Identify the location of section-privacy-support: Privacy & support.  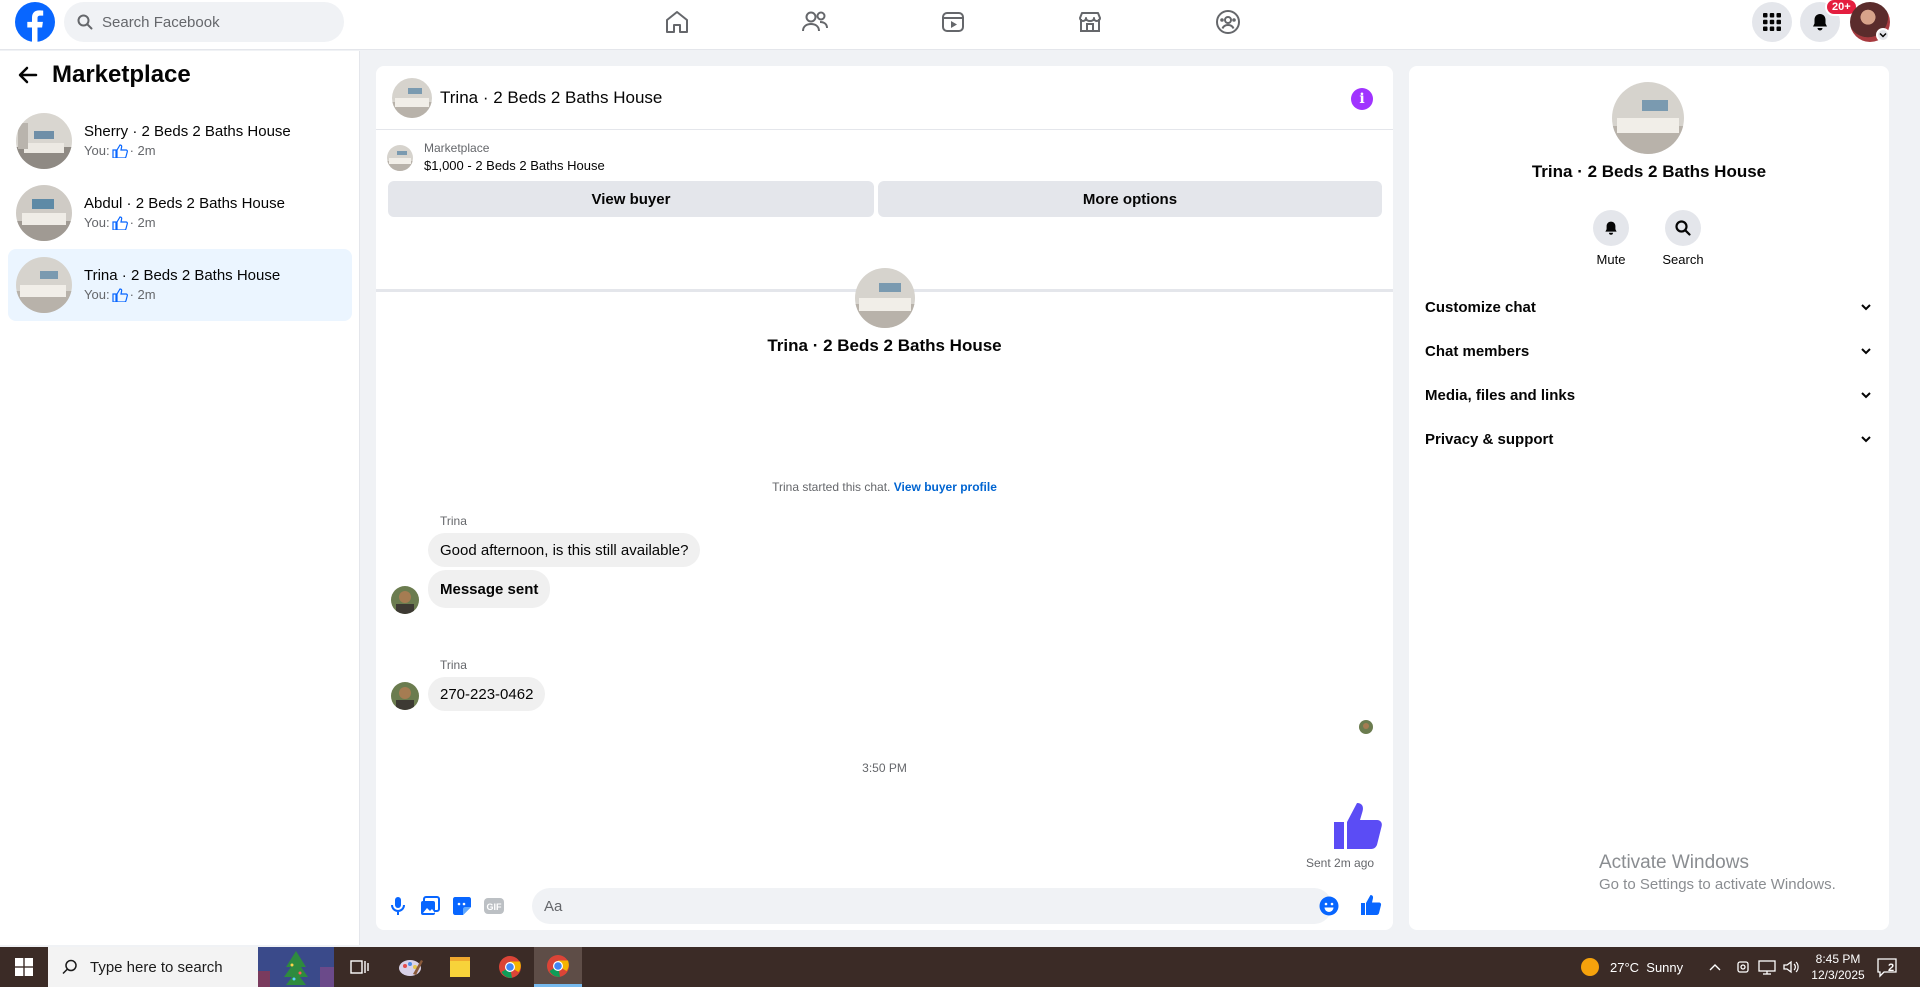
(1649, 439).